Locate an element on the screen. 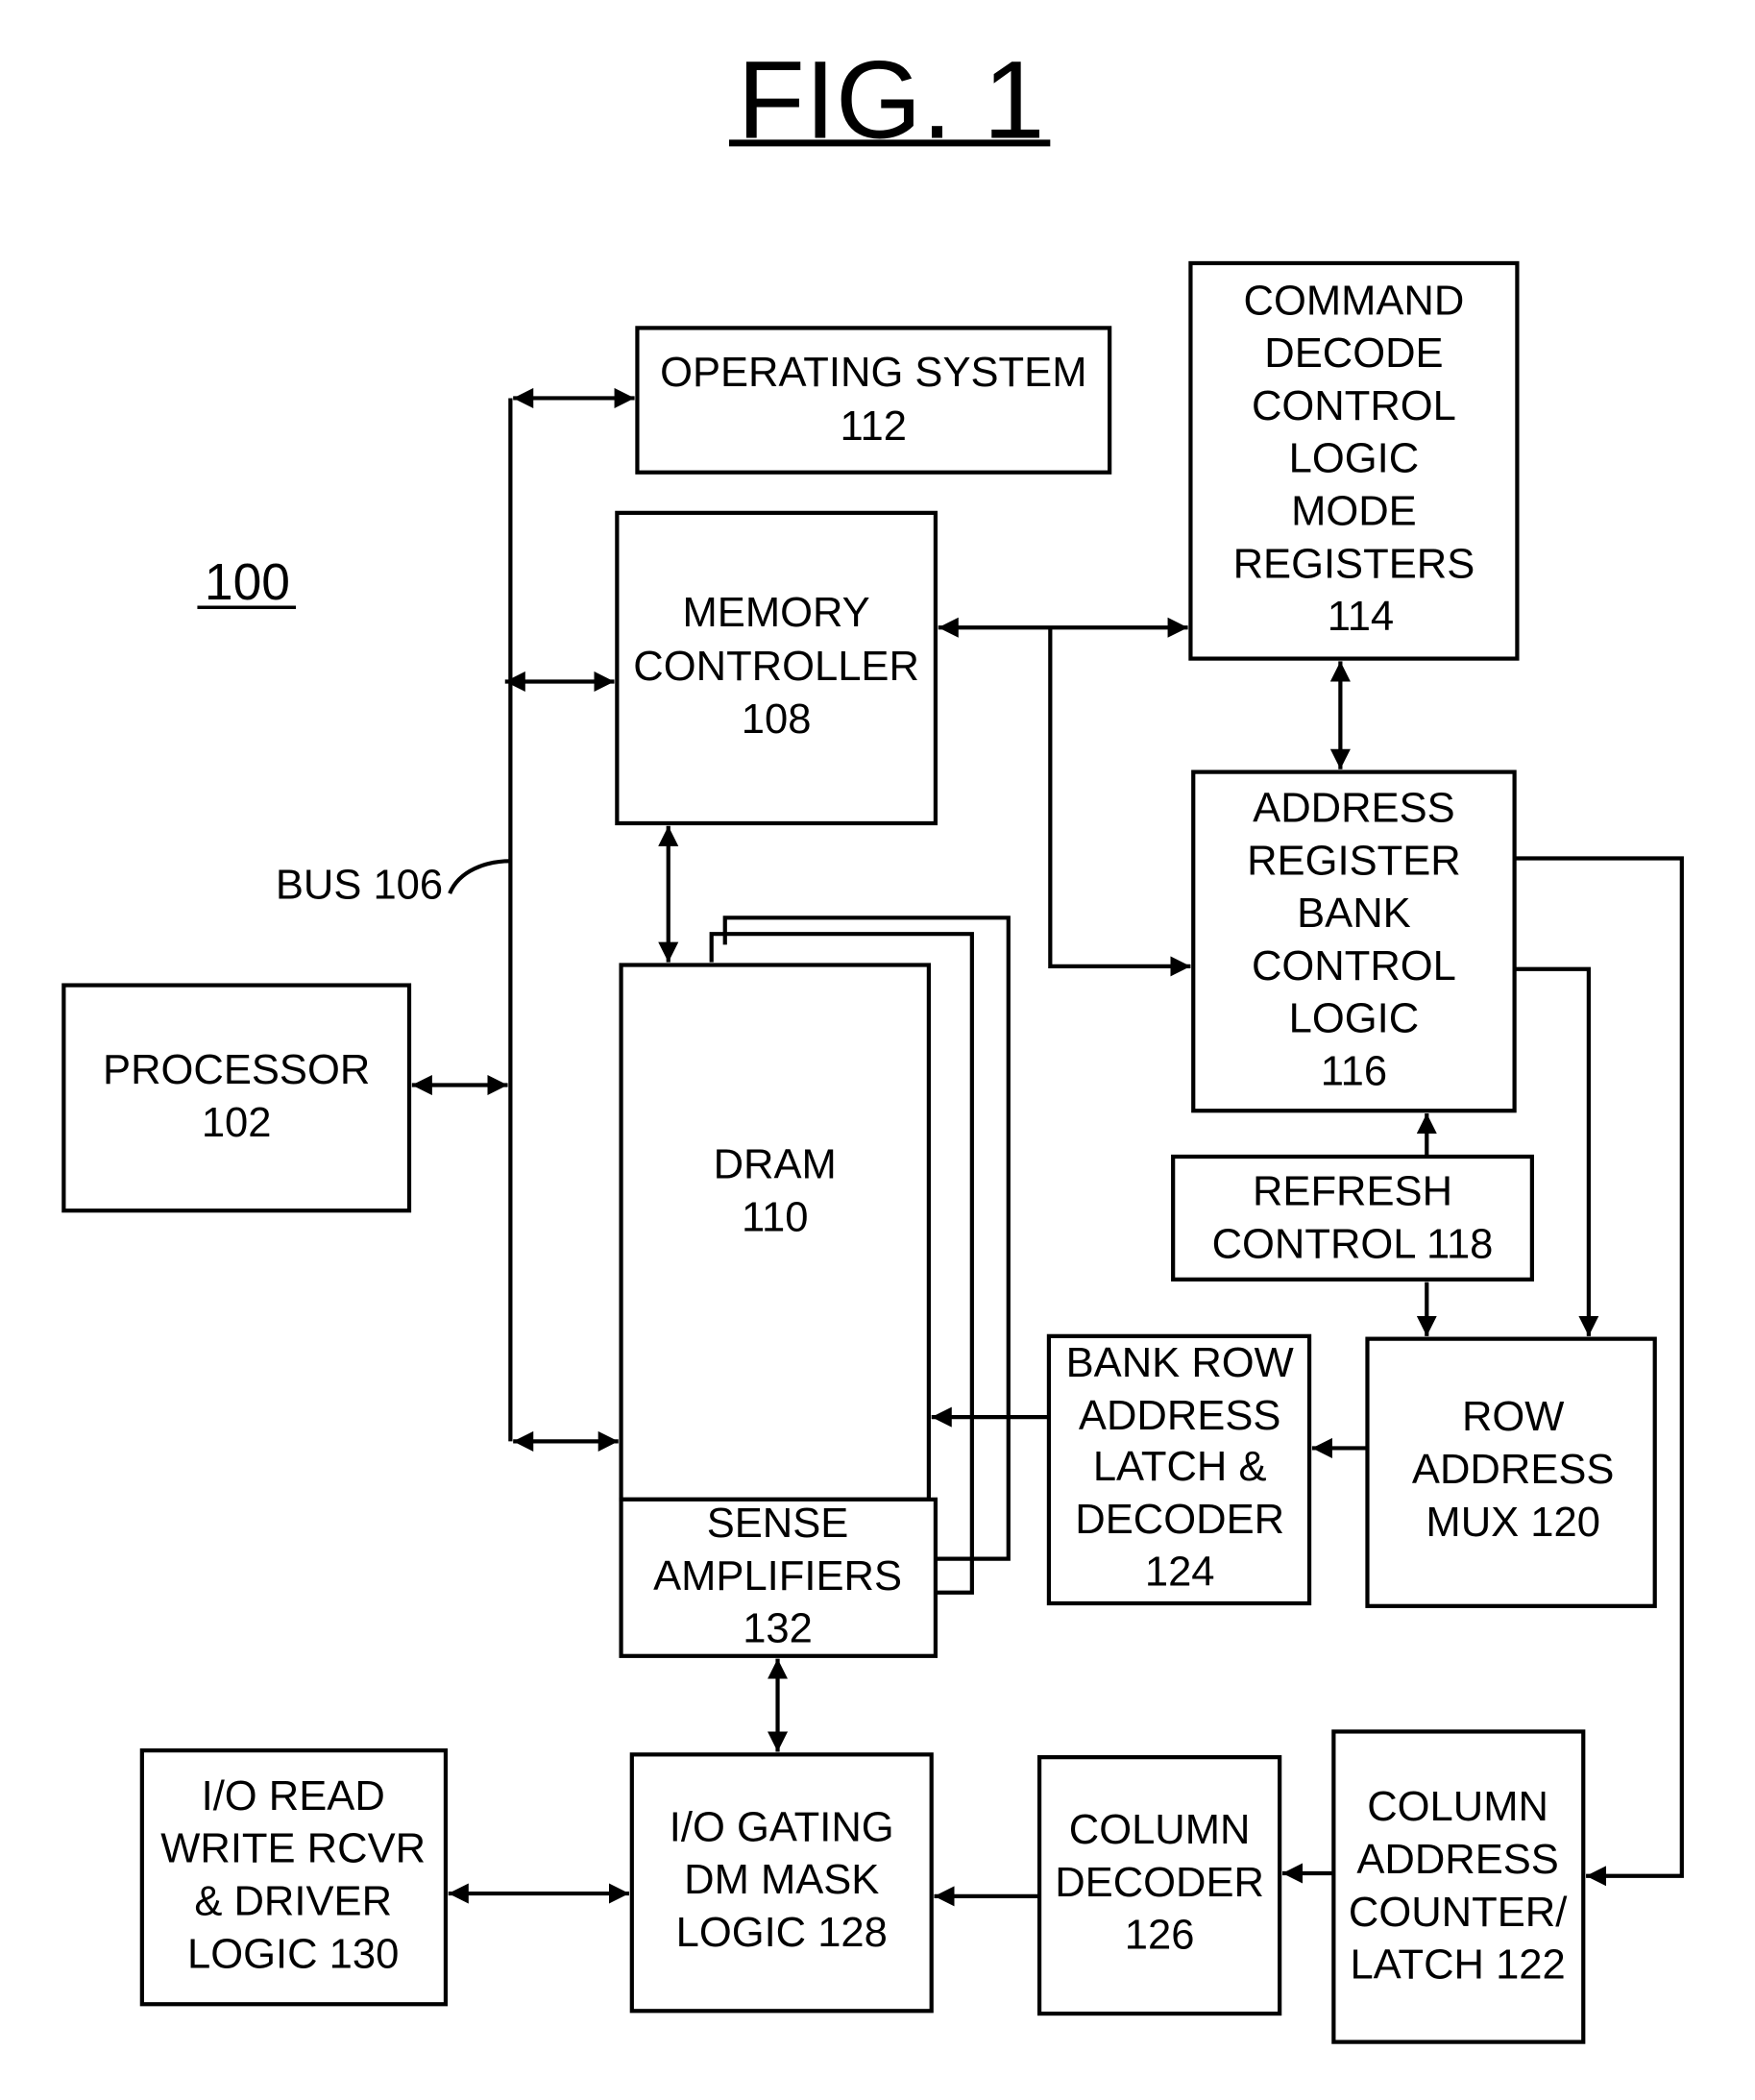 The width and height of the screenshot is (1755, 2100). svg-text: & DRIVER is located at coordinates (293, 1902).